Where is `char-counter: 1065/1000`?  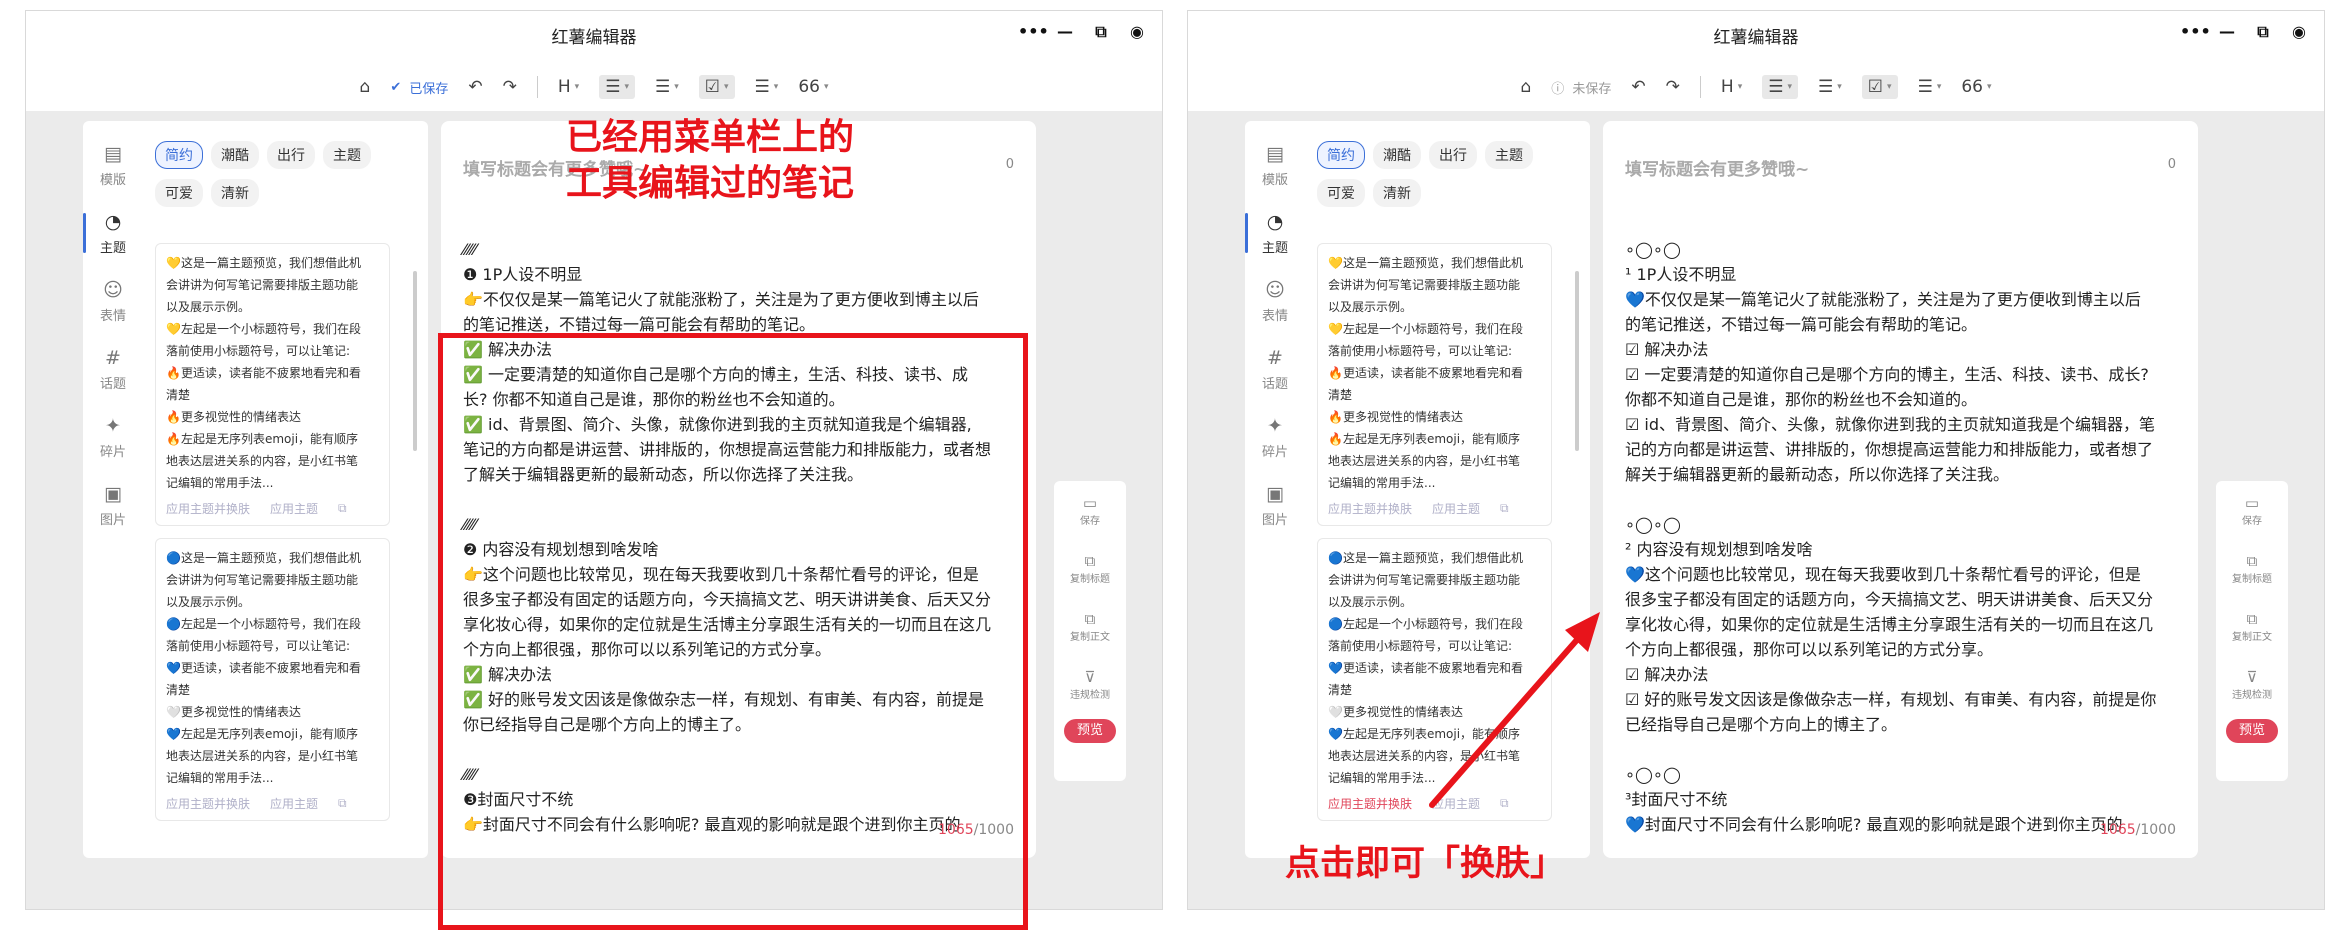
char-counter: 1065/1000 is located at coordinates (2138, 830).